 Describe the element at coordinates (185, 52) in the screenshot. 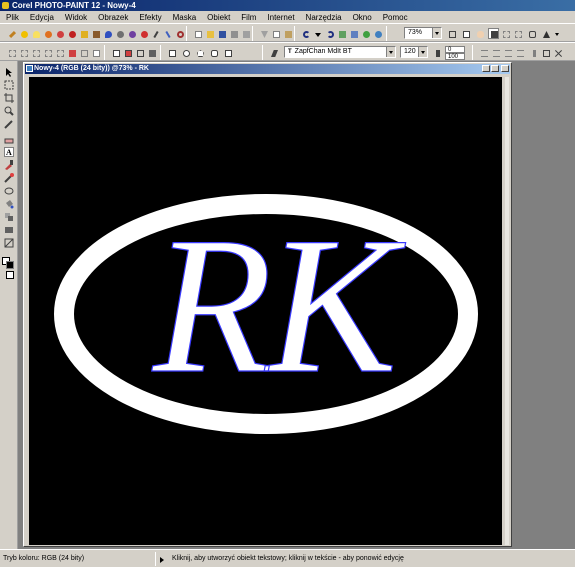

I see `ellipse-tool-icon` at that location.